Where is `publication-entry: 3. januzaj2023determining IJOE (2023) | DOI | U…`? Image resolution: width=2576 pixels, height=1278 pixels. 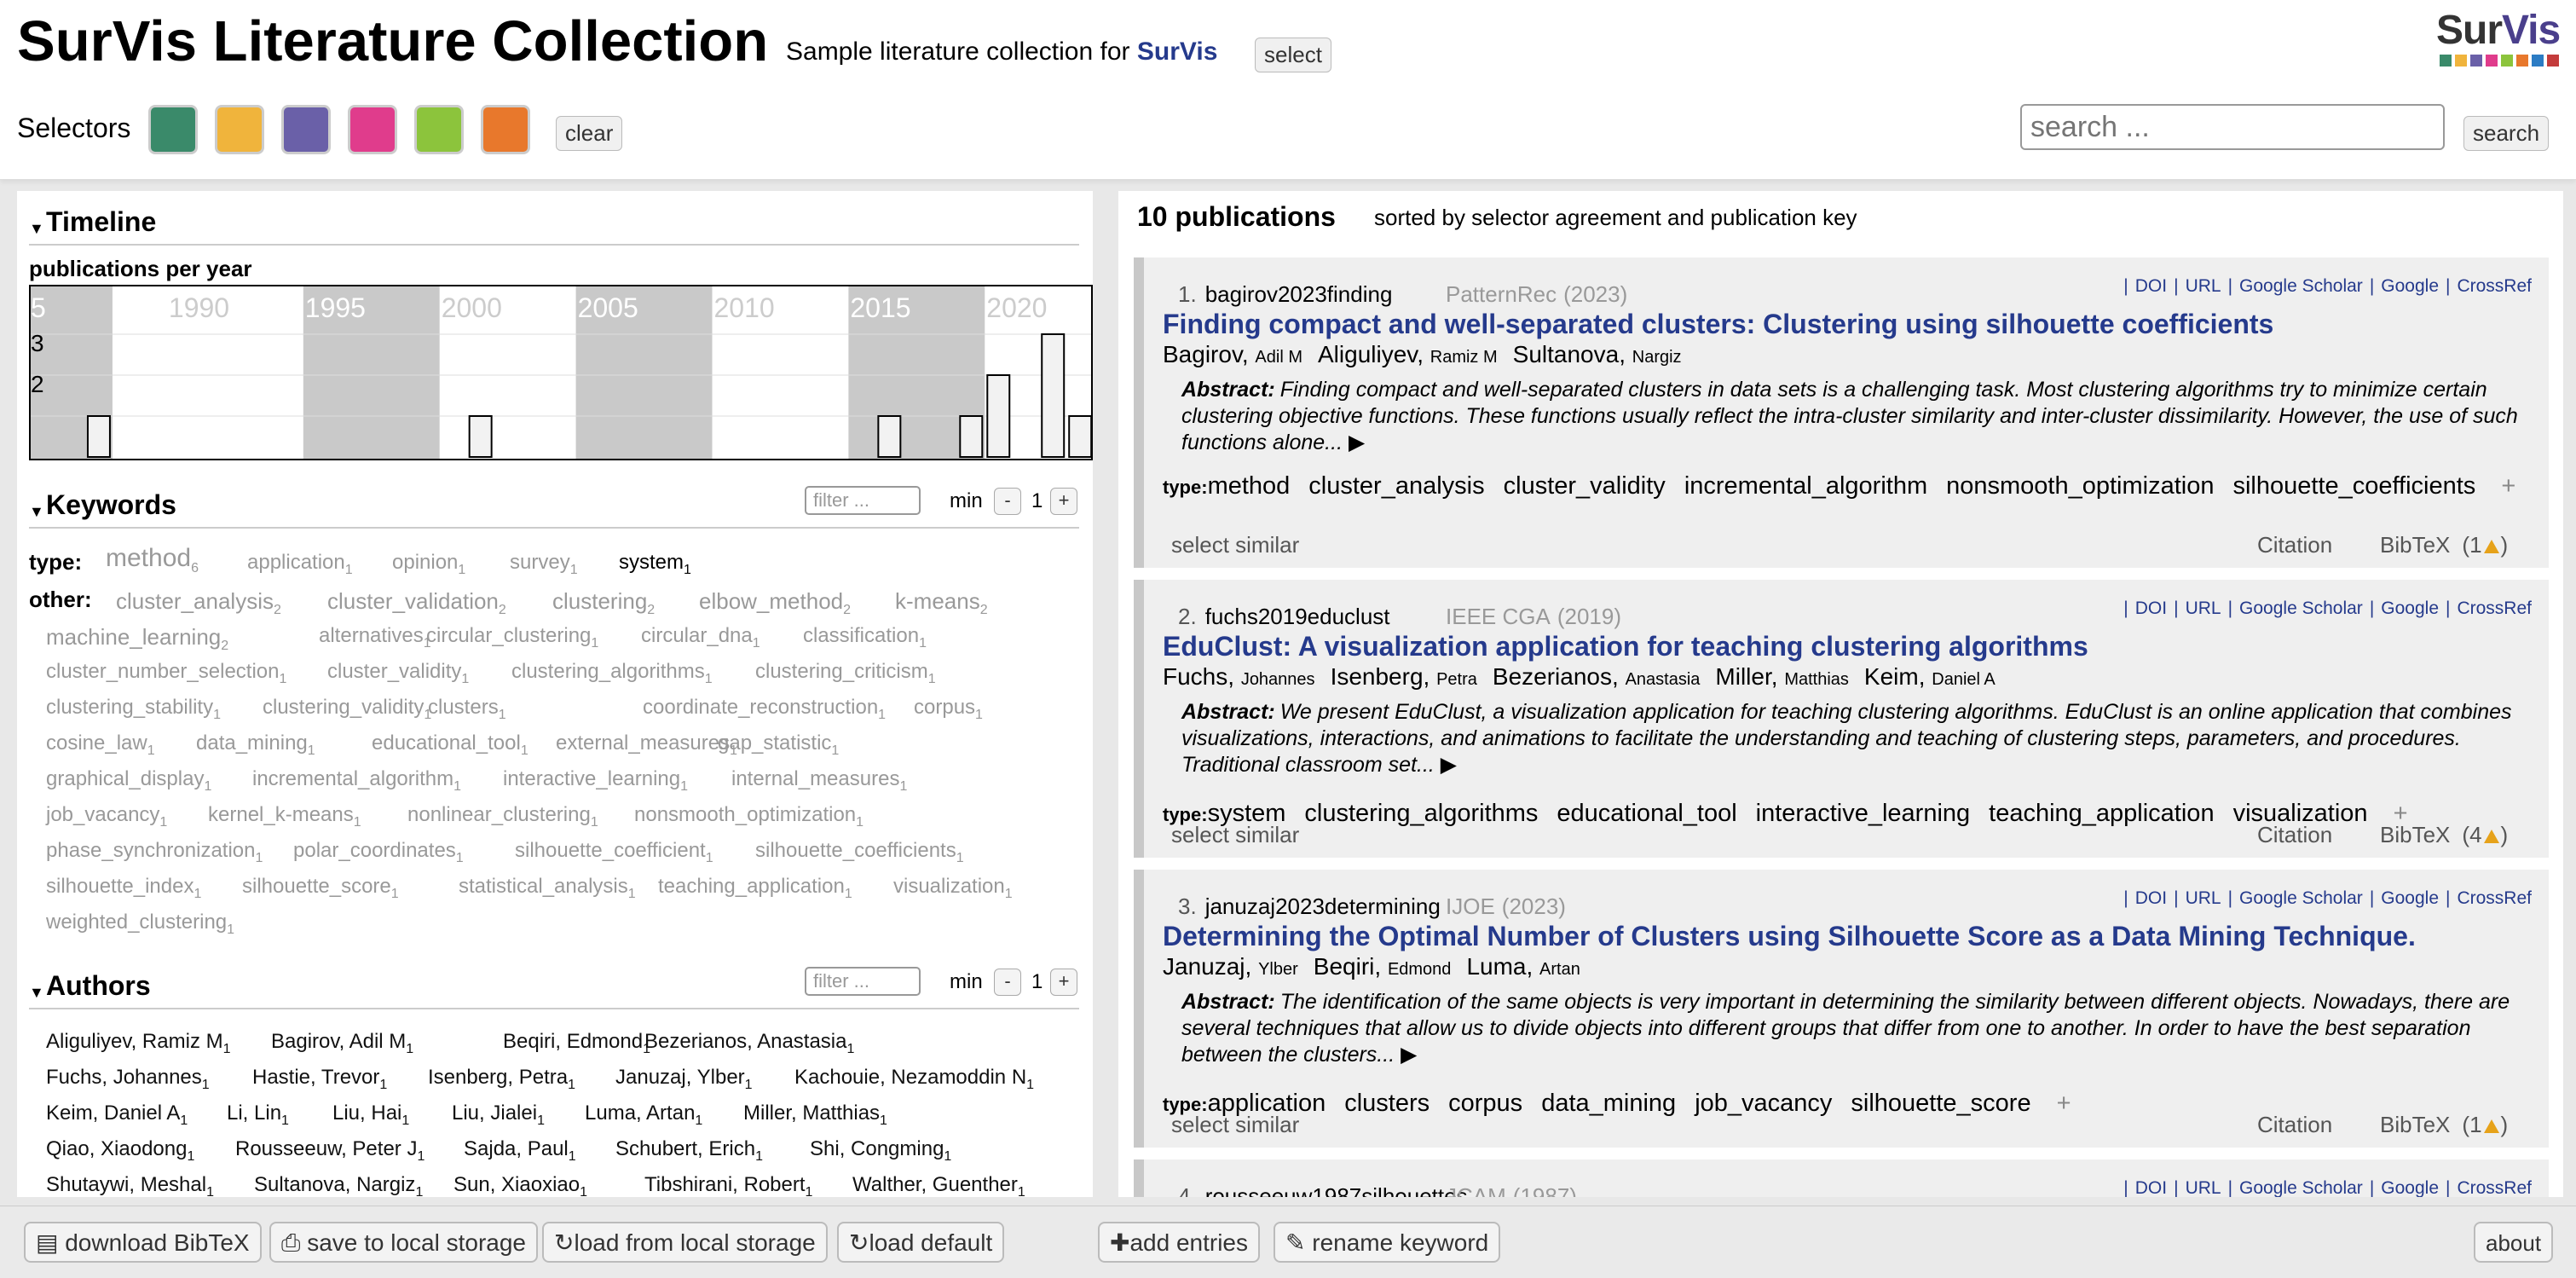
publication-entry: 3. januzaj2023determining IJOE (2023) | DOI | U… is located at coordinates (1841, 1009).